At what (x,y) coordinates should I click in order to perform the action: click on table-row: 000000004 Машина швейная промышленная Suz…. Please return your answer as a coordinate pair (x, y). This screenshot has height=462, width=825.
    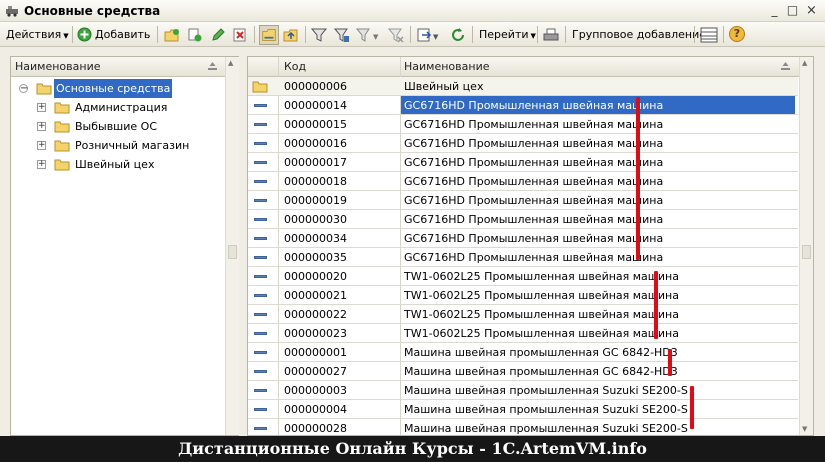
    Looking at the image, I should click on (523, 409).